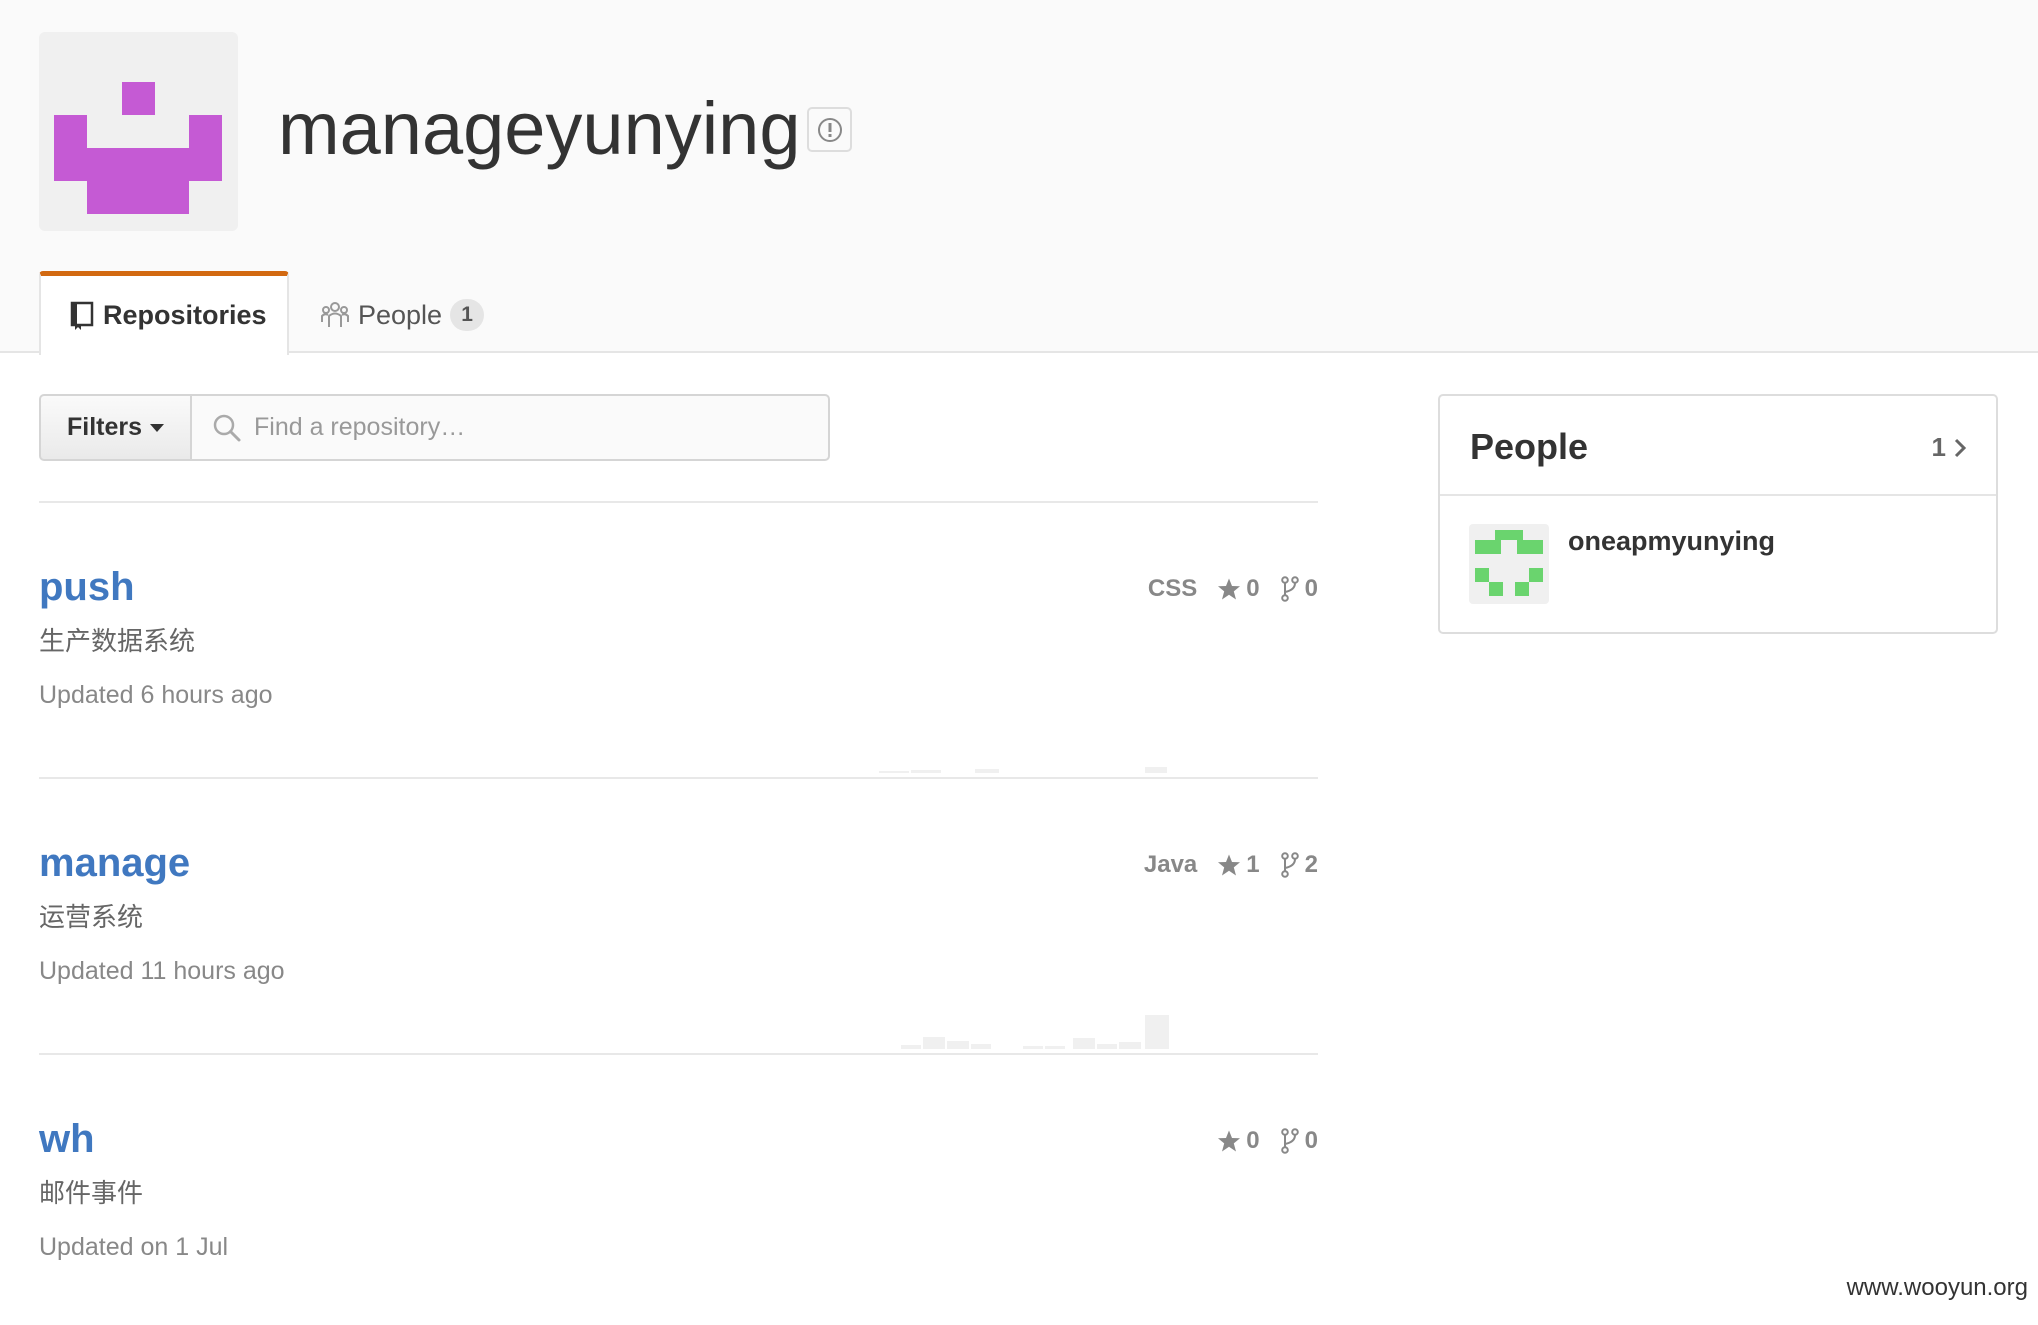  I want to click on people-count-badge: 1, so click(467, 315).